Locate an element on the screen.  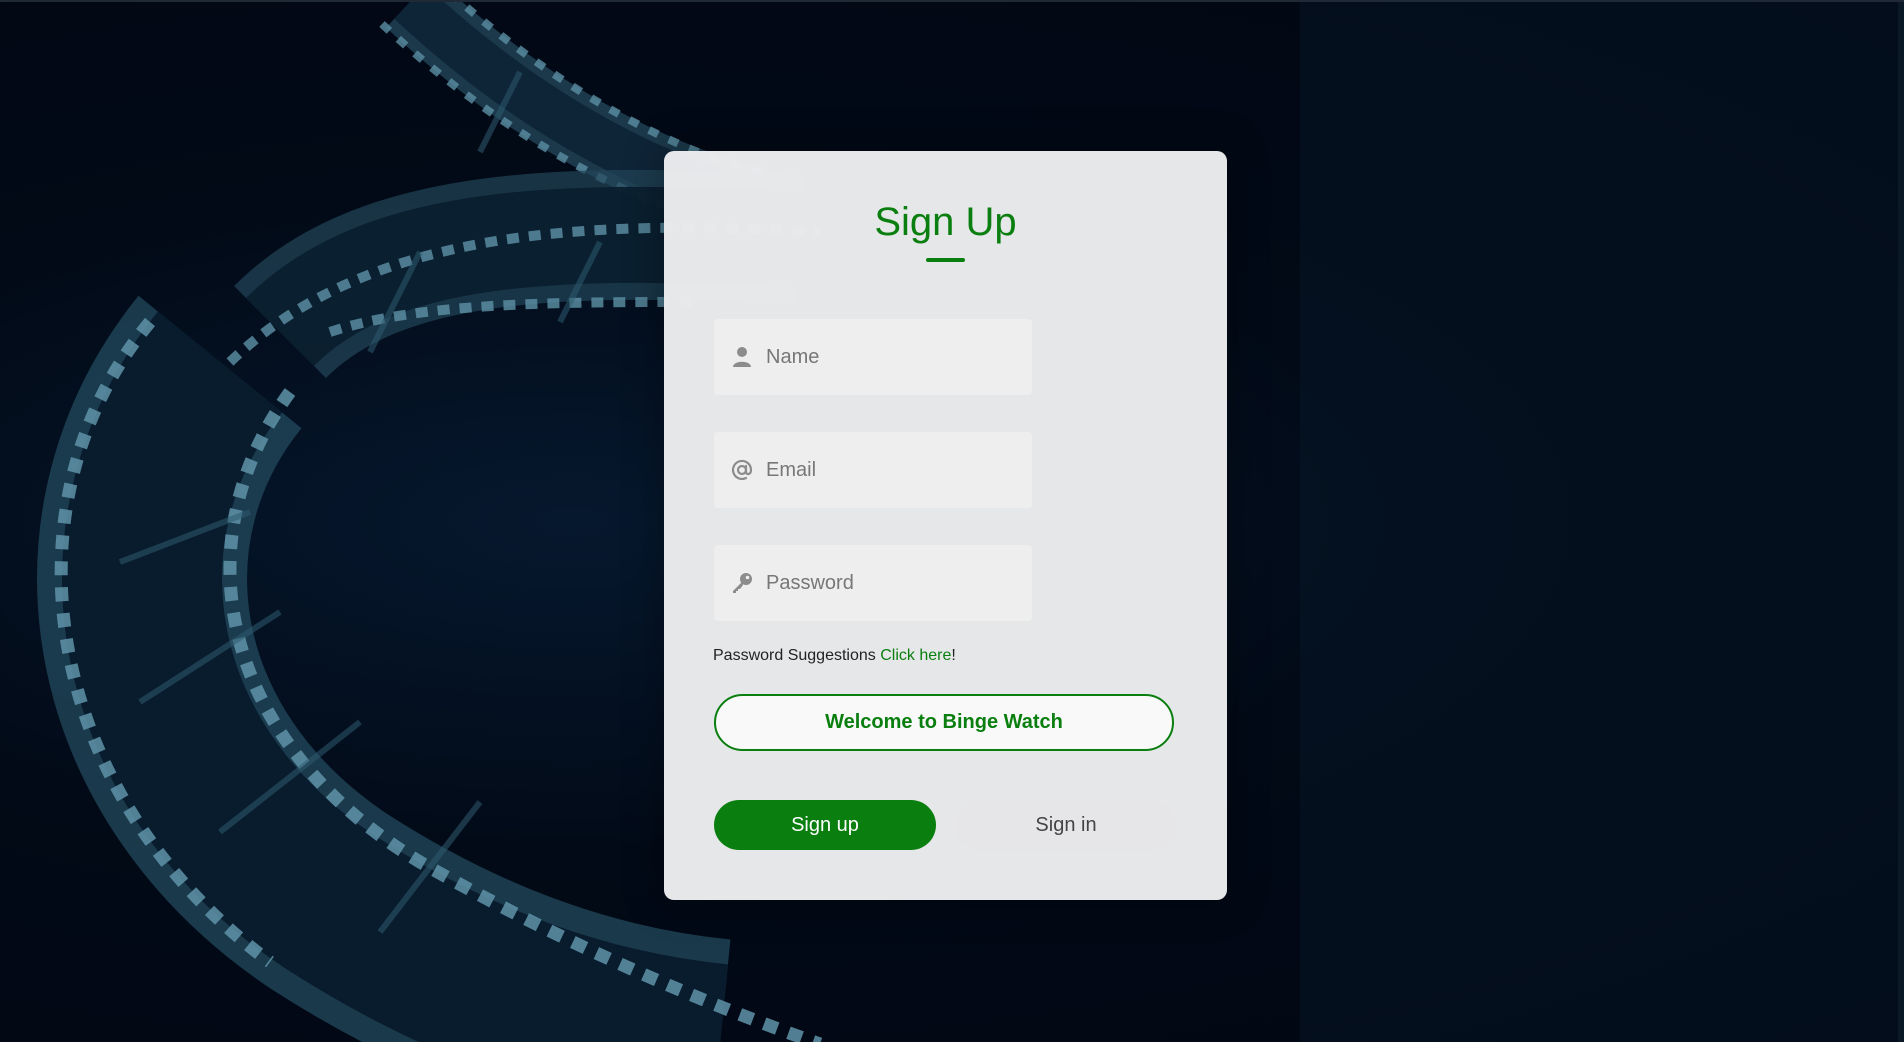
welcome-button: Welcome to Binge Watch is located at coordinates (944, 722).